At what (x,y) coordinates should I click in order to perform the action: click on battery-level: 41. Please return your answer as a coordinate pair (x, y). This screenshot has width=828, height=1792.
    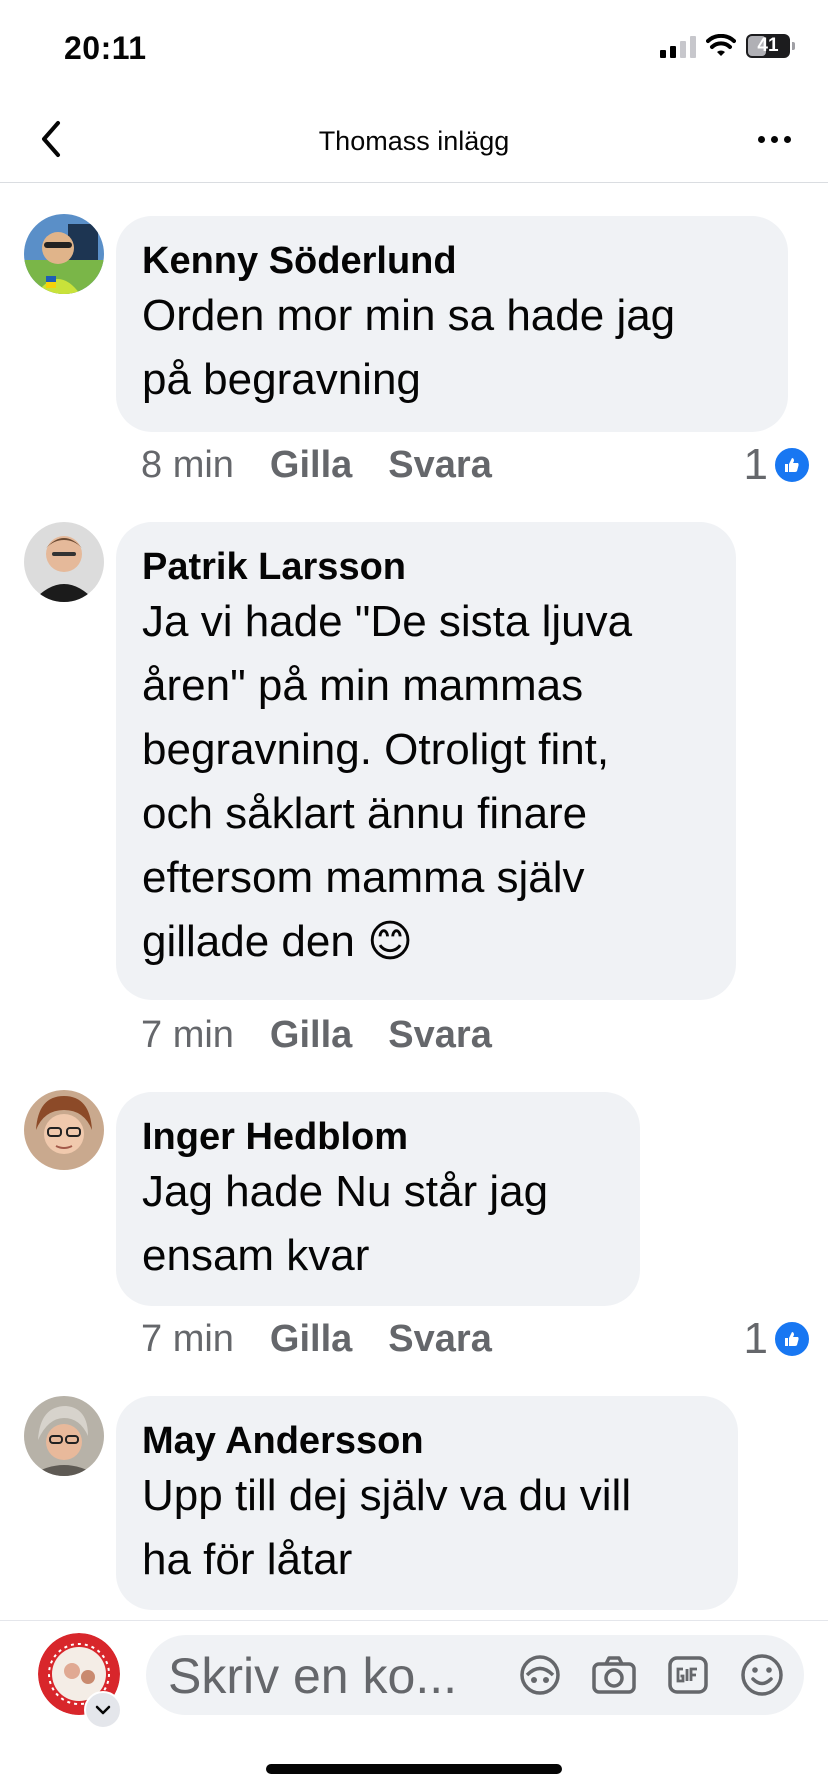
    Looking at the image, I should click on (768, 45).